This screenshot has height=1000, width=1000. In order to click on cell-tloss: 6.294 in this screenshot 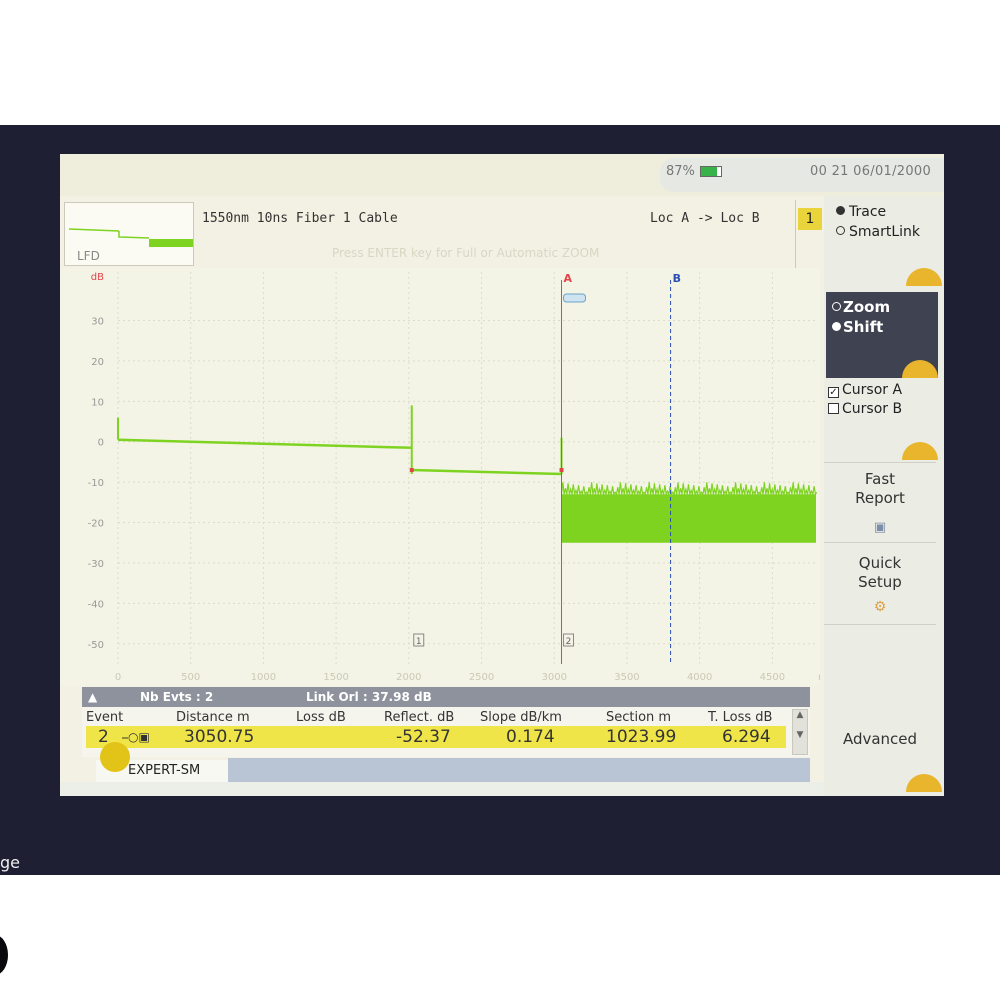, I will do `click(746, 737)`.